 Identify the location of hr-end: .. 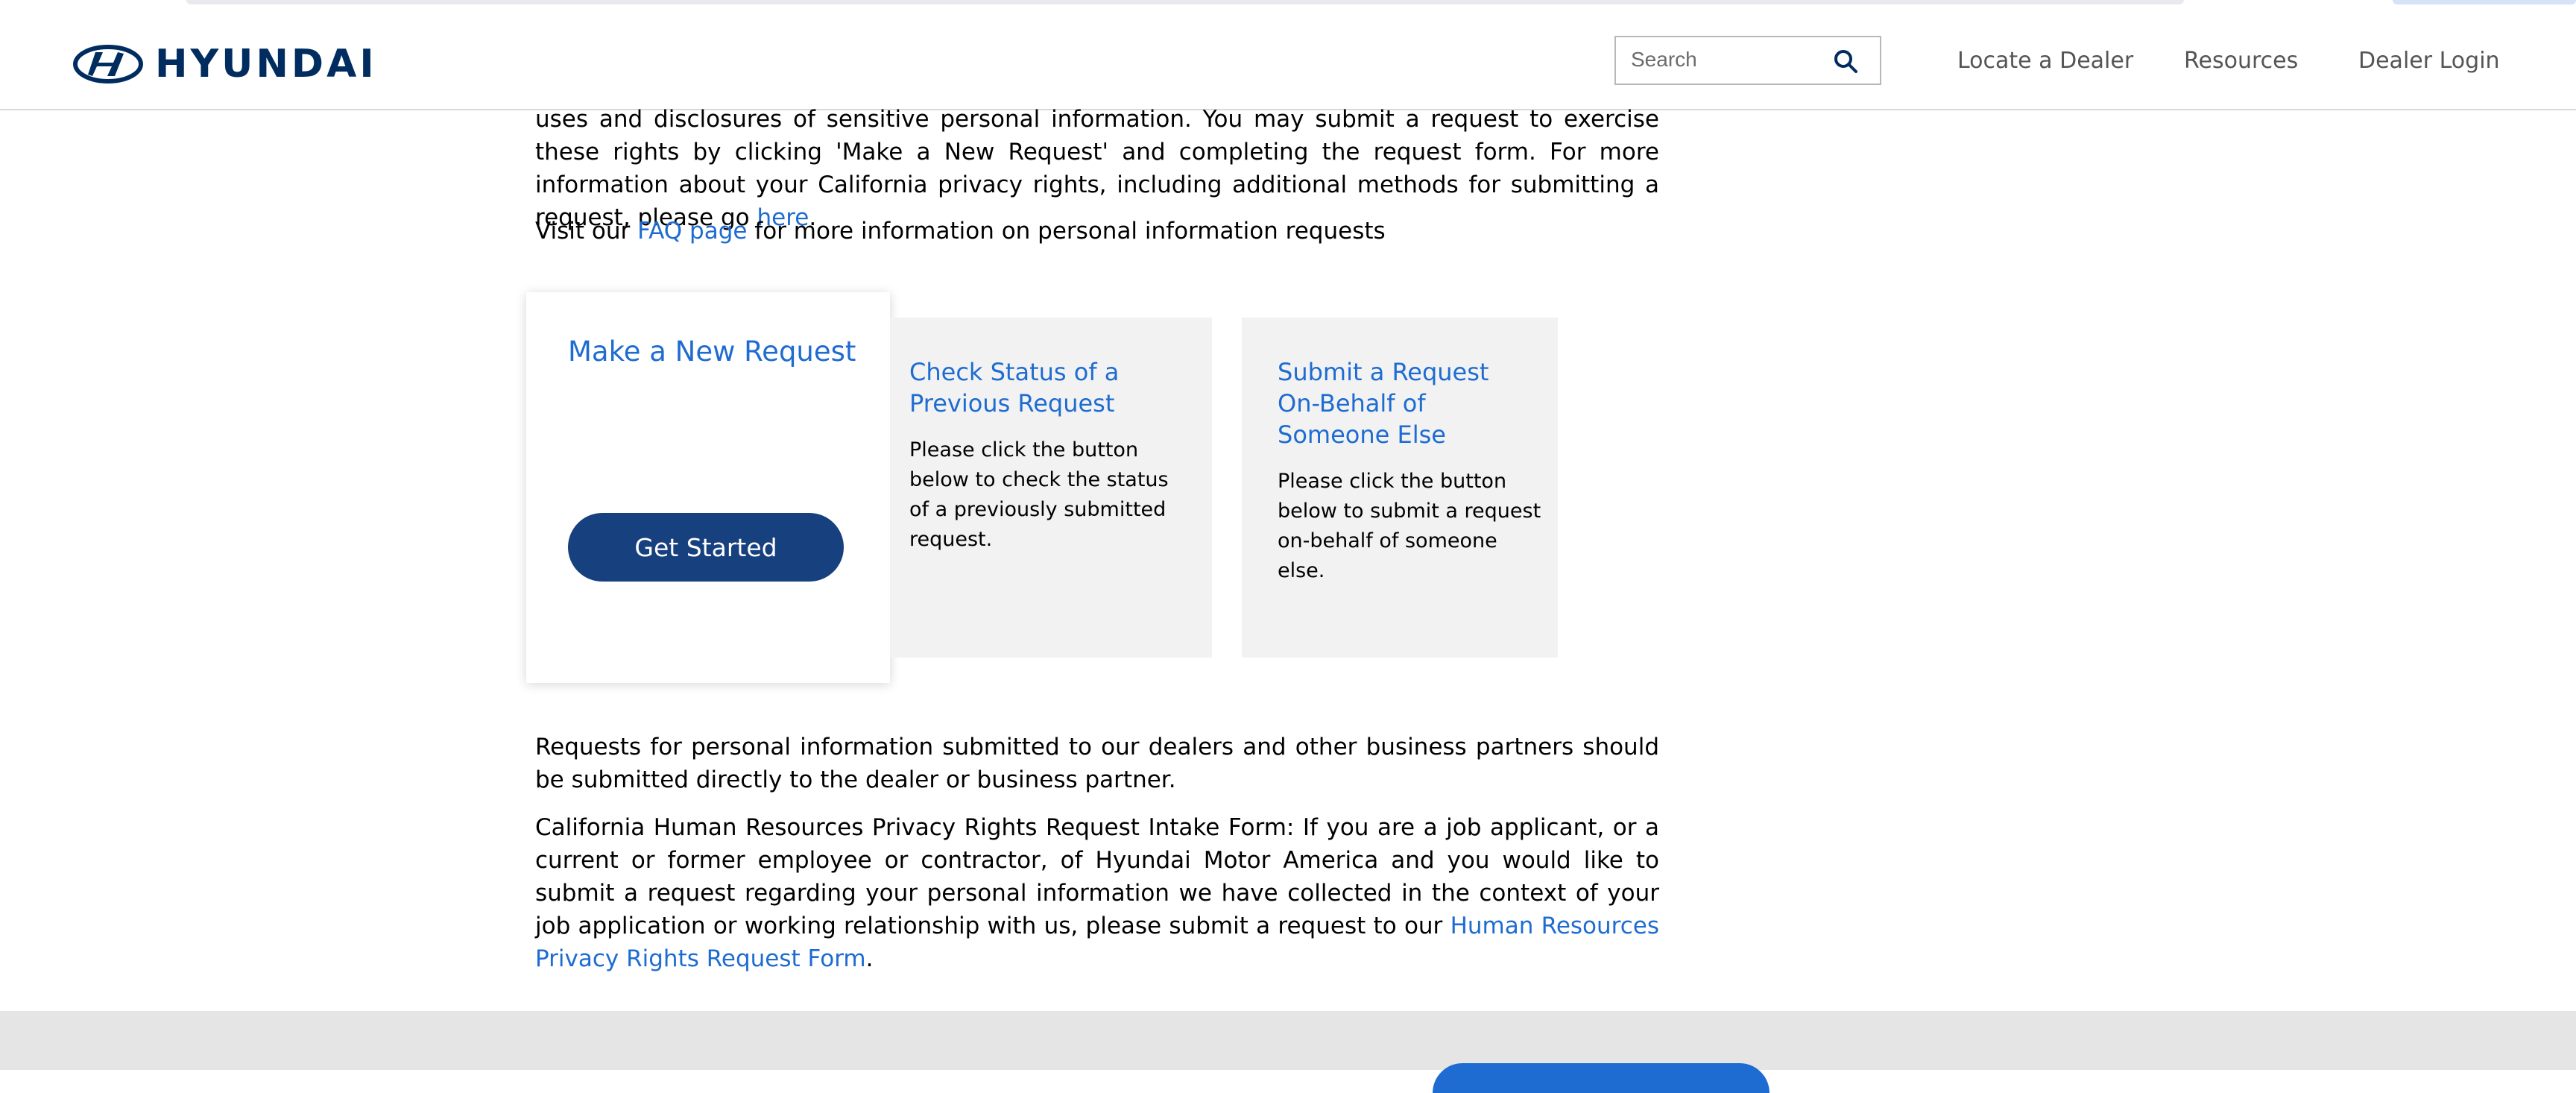
(870, 958).